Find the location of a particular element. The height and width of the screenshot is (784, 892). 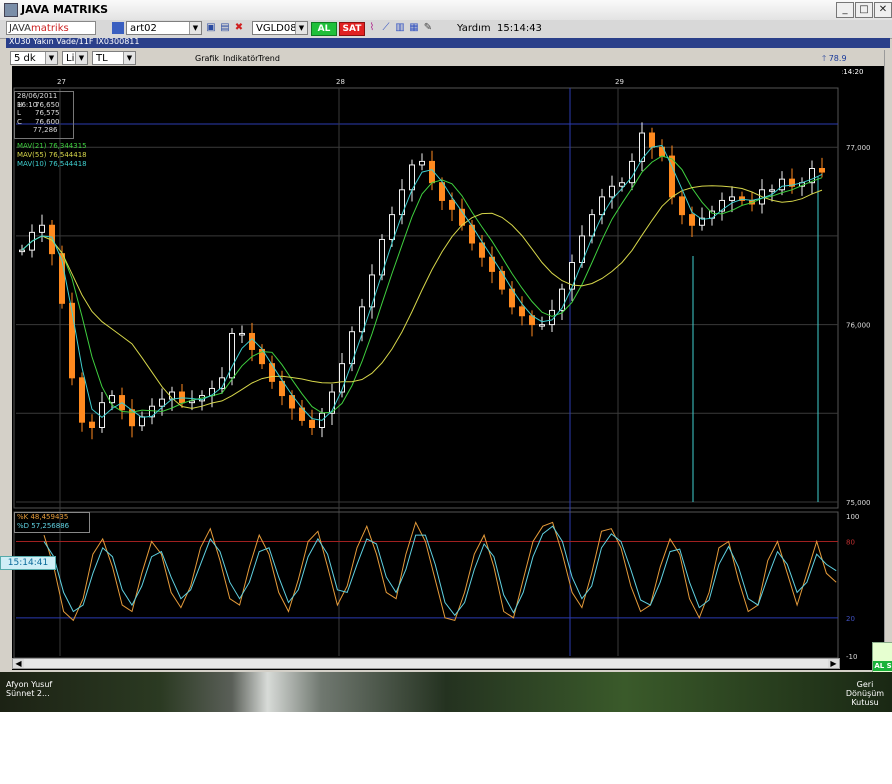

workspace-select: art02 ▼ is located at coordinates (164, 28).